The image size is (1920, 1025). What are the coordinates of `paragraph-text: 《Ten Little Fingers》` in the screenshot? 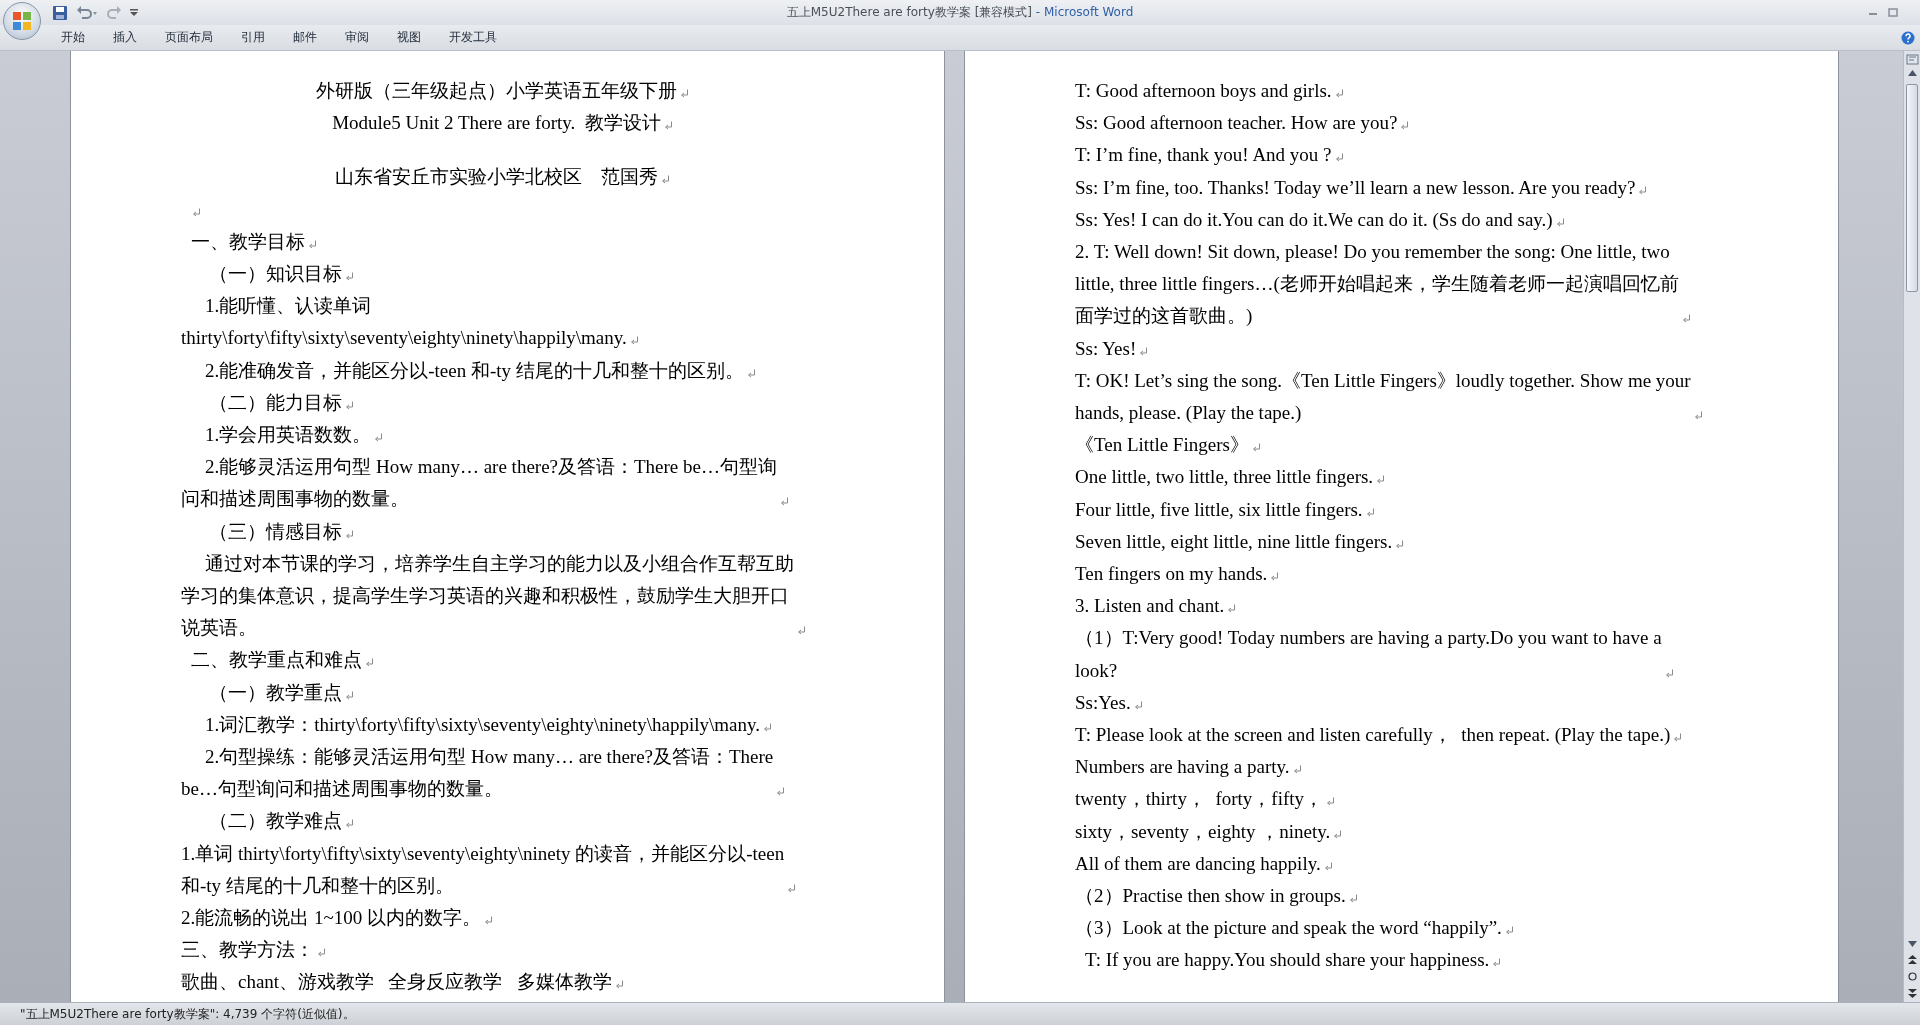 It's located at (1162, 445).